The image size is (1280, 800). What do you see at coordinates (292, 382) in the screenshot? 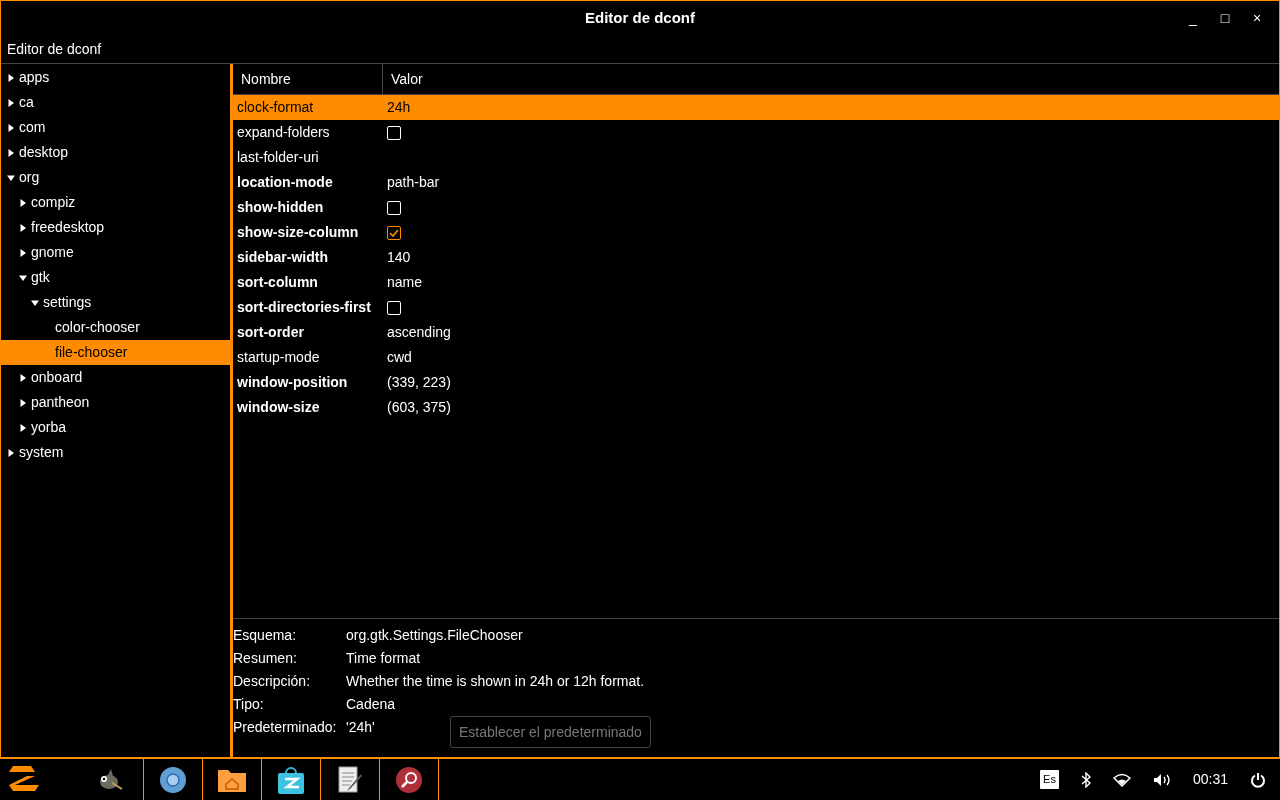
I see `key-name: window-position` at bounding box center [292, 382].